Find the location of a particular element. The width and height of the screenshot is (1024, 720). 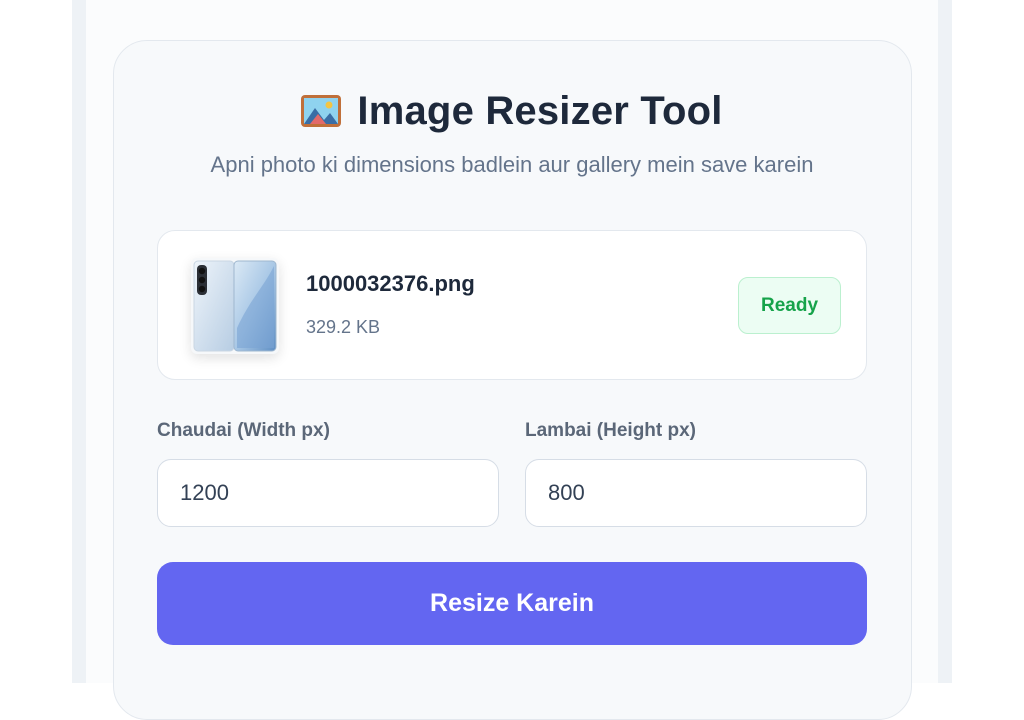

resize-button: Resize Karein is located at coordinates (512, 603).